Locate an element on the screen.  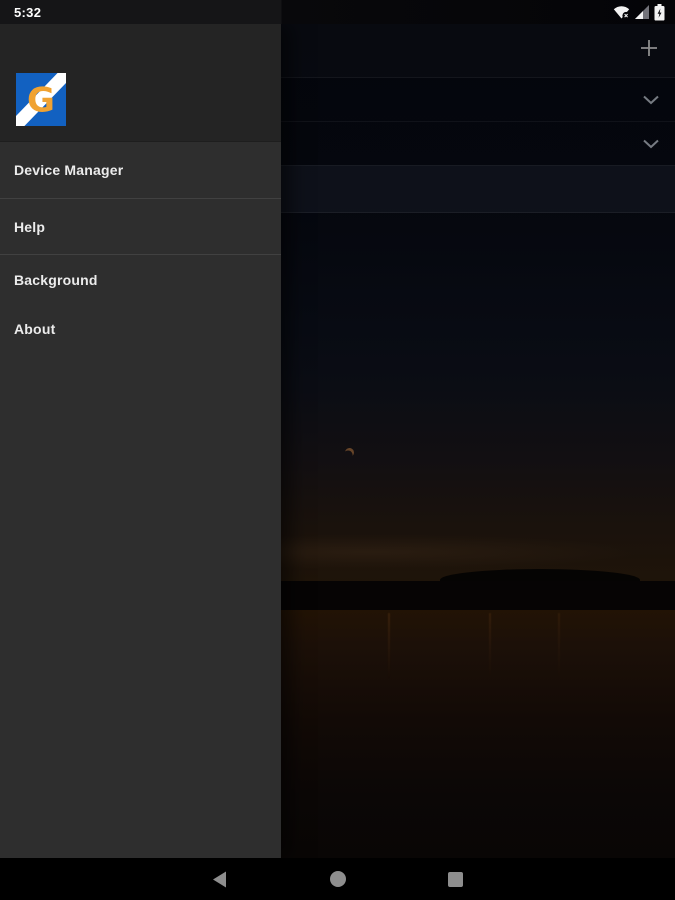
sidebar-item-label: Background is located at coordinates (56, 279).